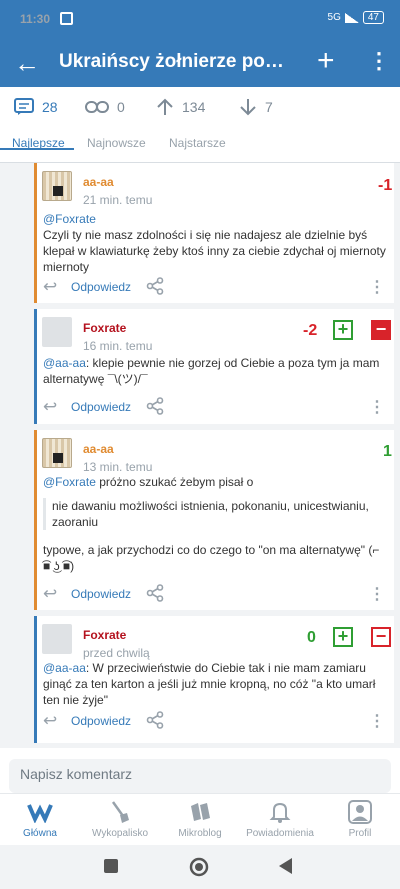 This screenshot has width=400, height=889. What do you see at coordinates (180, 107) in the screenshot?
I see `upvotes-stat: 134` at bounding box center [180, 107].